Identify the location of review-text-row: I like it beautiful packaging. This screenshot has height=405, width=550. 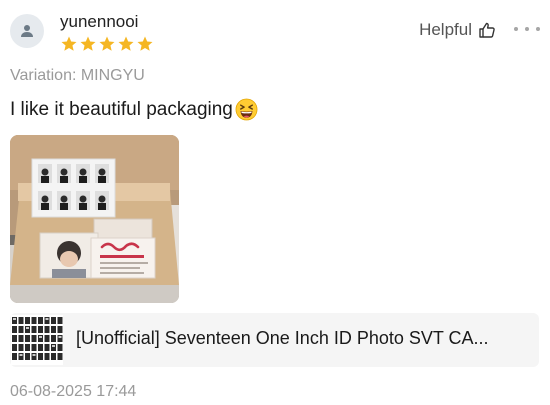
(134, 109).